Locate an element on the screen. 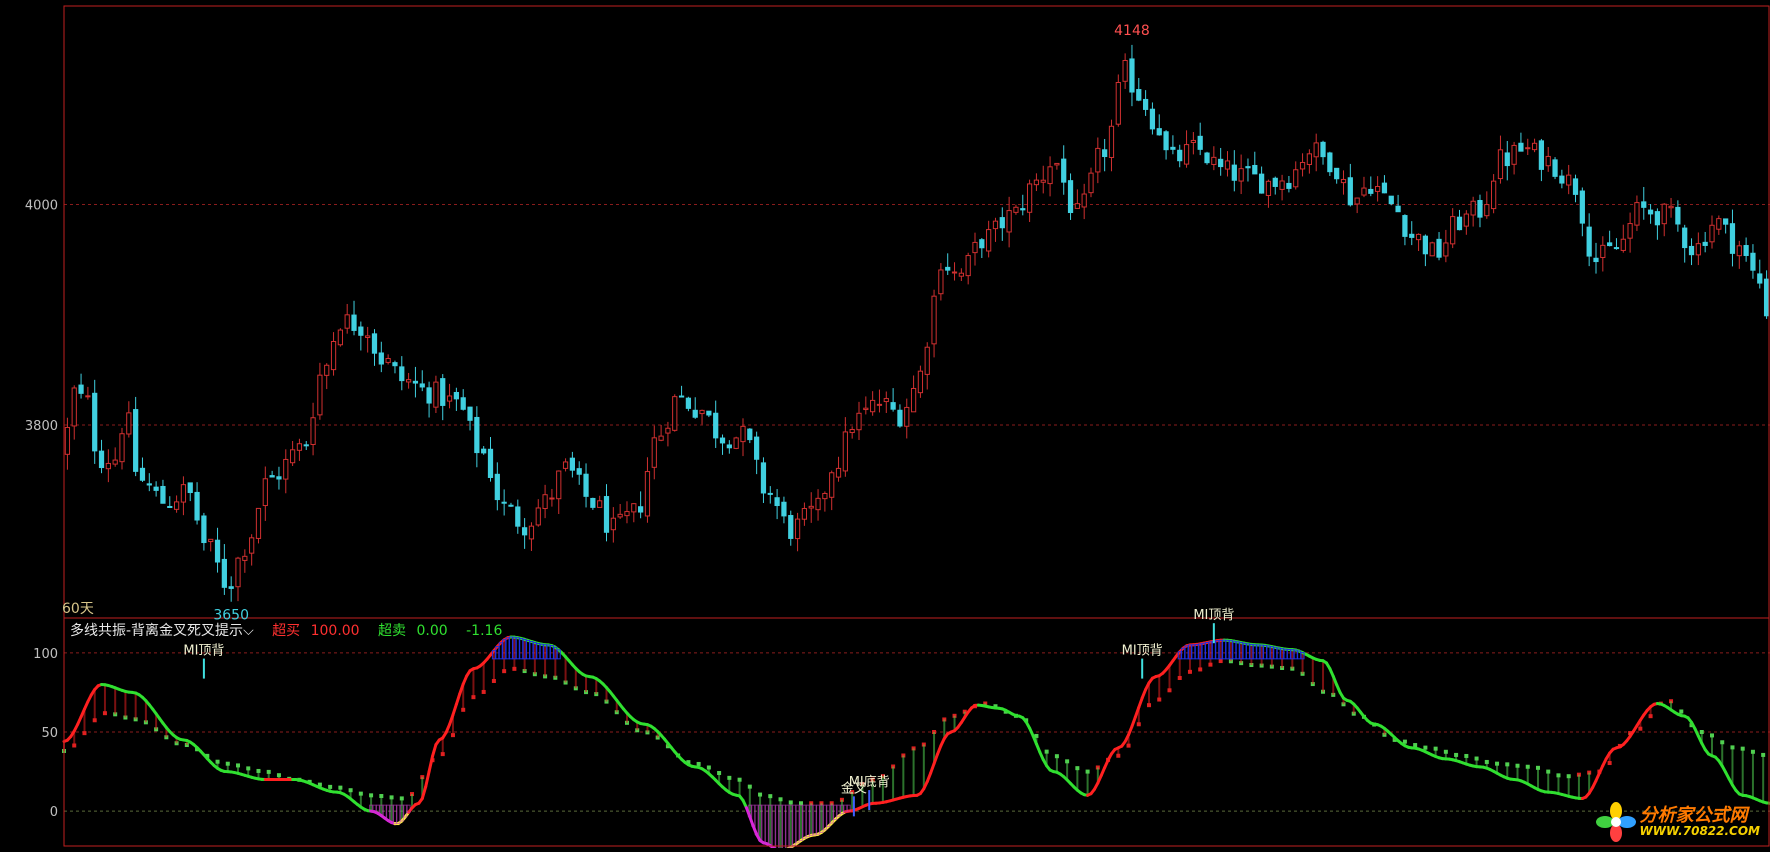 This screenshot has width=1770, height=852. watermark: 分析家公式网 WWW.70822.COM is located at coordinates (1678, 822).